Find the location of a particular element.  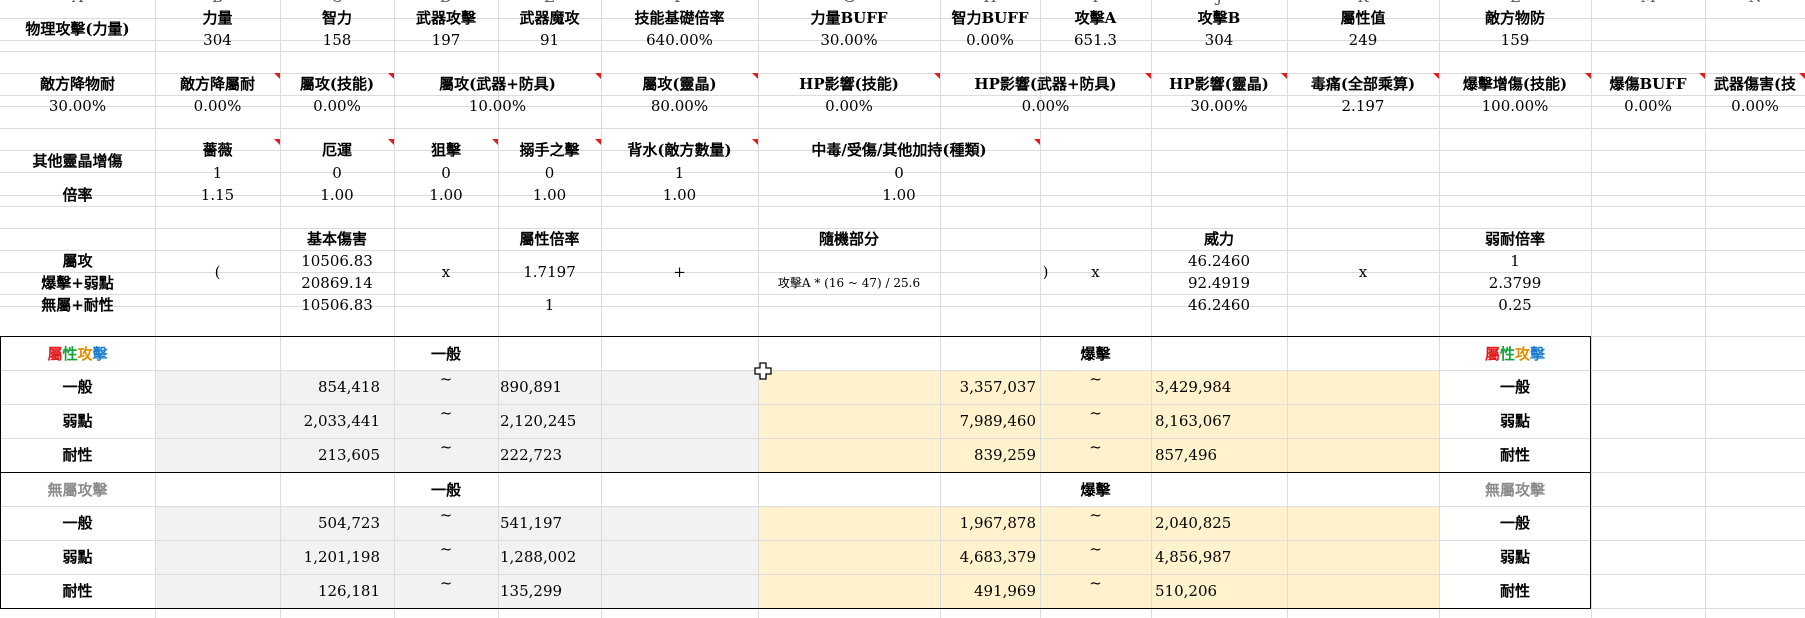

block2-value-0: 30.00% is located at coordinates (77, 106).